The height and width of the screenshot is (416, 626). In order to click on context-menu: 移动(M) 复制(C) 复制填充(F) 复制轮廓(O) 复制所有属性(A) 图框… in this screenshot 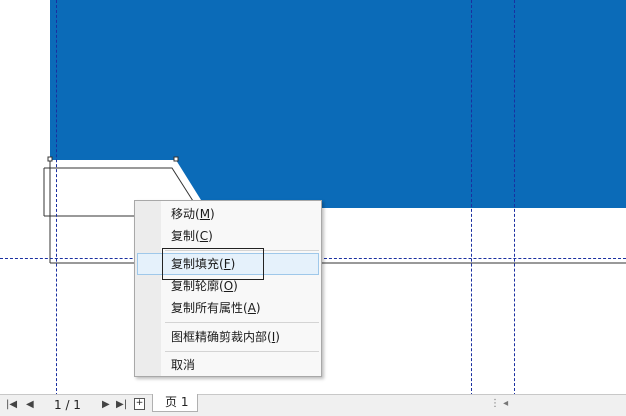, I will do `click(228, 288)`.